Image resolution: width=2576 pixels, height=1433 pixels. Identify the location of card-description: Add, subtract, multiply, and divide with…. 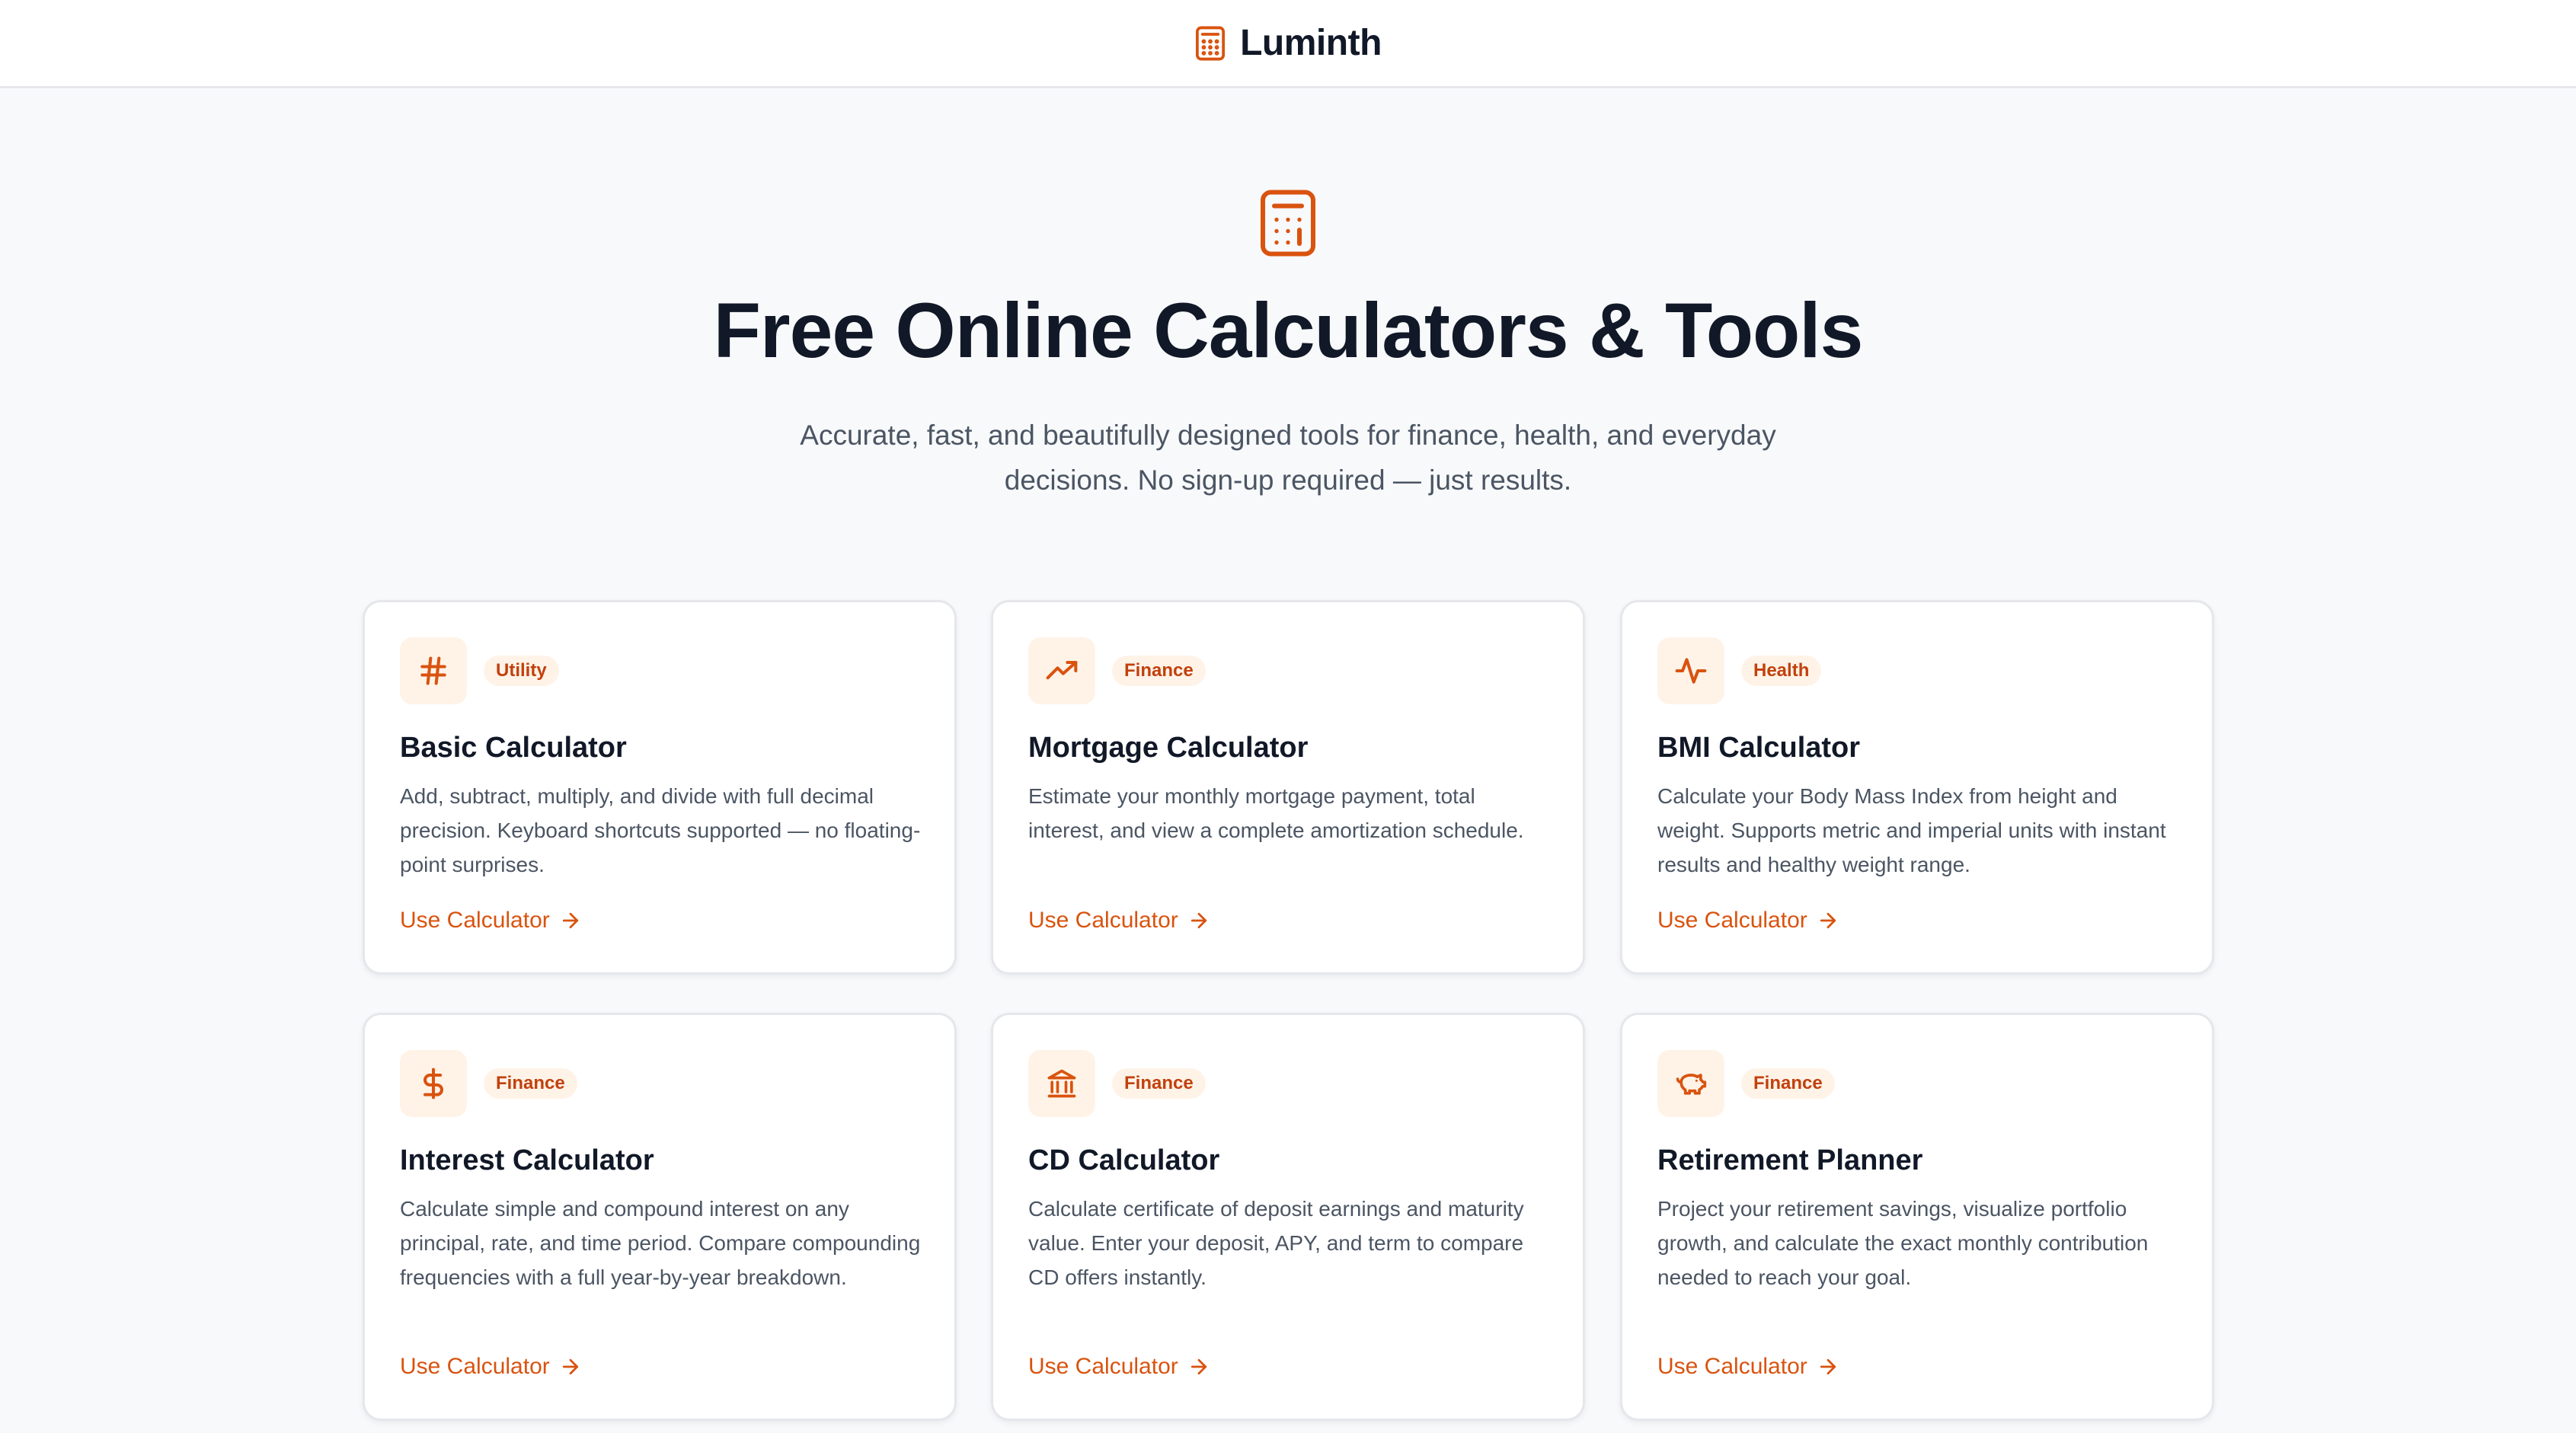
(660, 830).